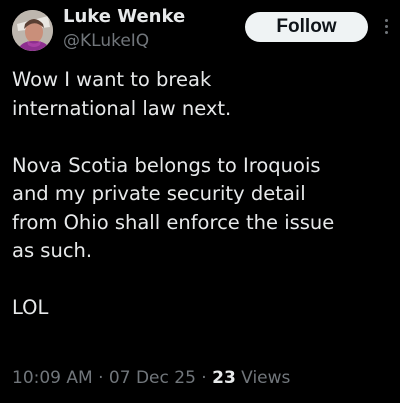  I want to click on follow-button: Follow, so click(306, 27).